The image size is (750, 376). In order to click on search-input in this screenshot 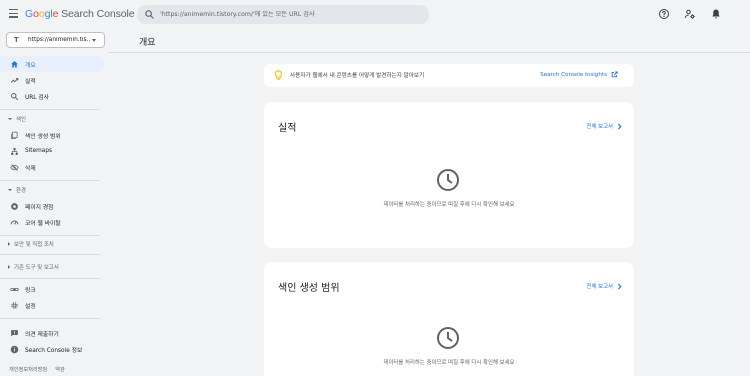, I will do `click(291, 14)`.